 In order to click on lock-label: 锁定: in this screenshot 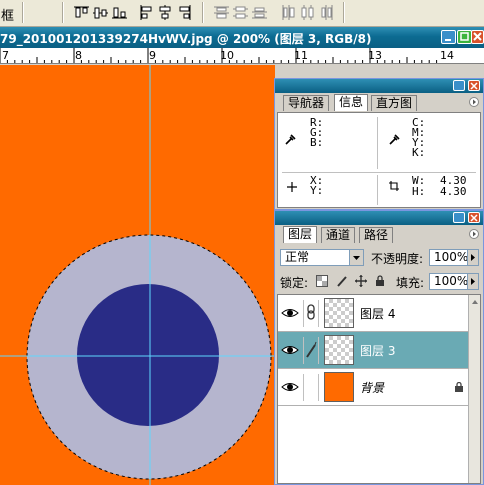, I will do `click(294, 283)`.